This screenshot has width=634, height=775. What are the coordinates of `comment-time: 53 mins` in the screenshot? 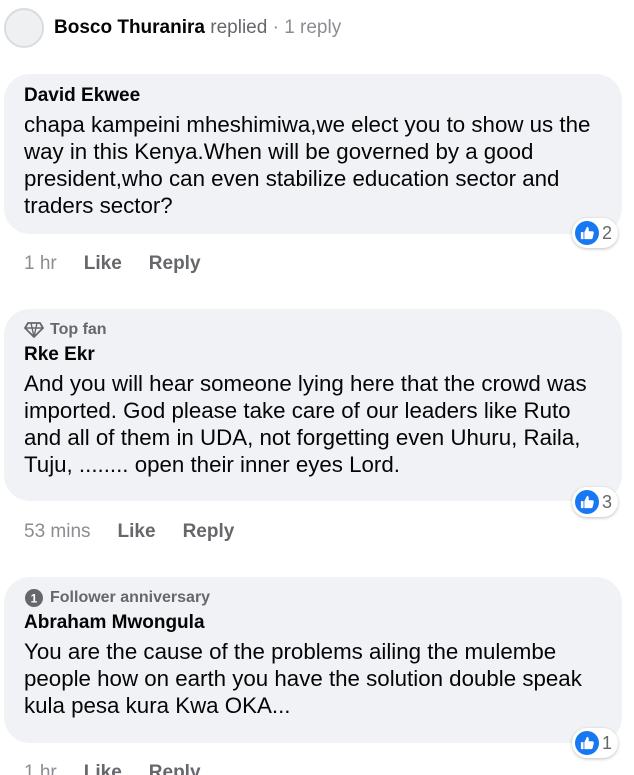 It's located at (57, 532).